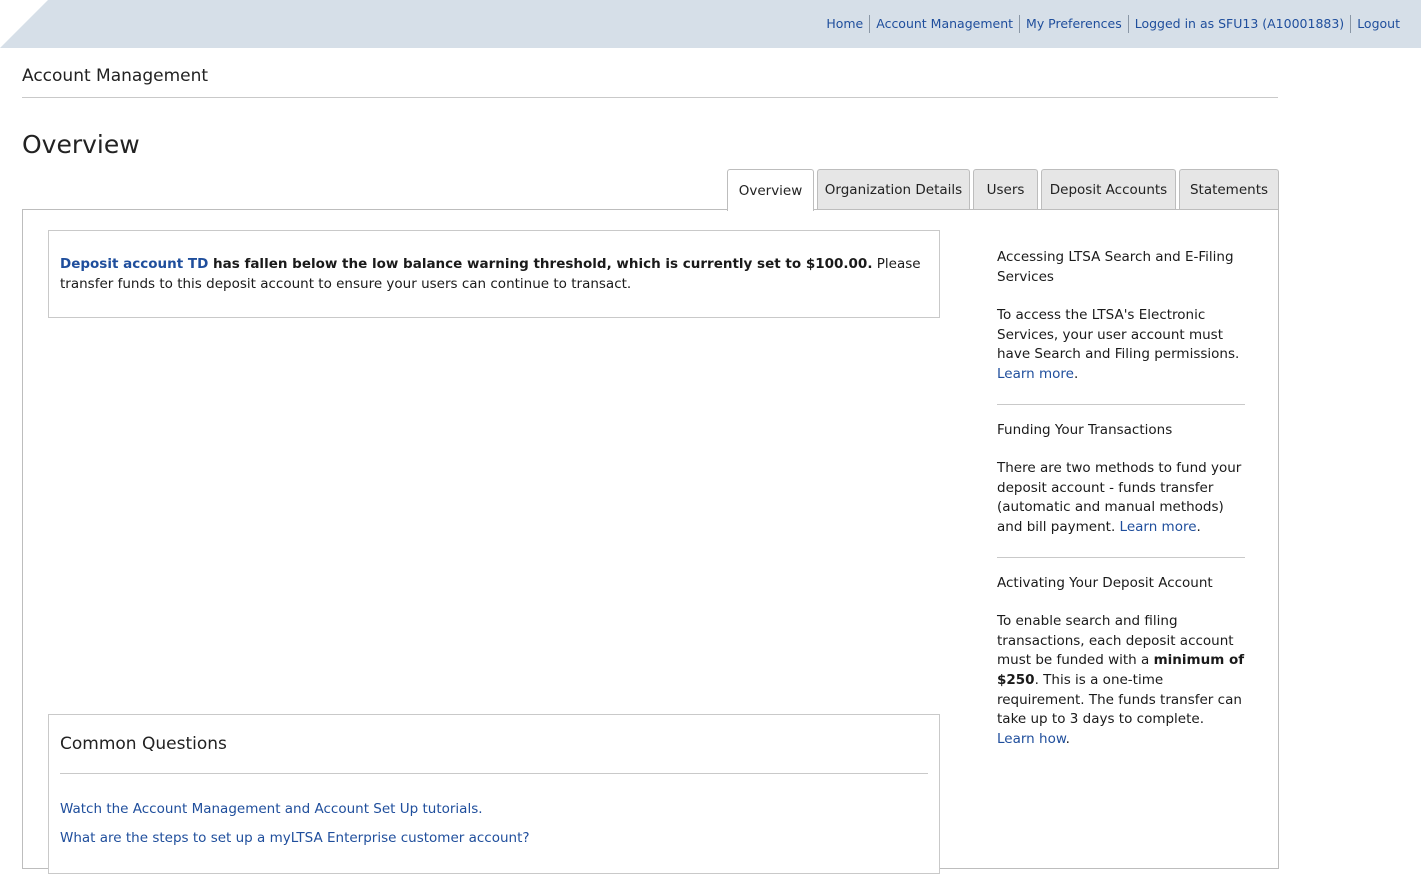 The image size is (1421, 874). Describe the element at coordinates (650, 97) in the screenshot. I see `section-divider` at that location.